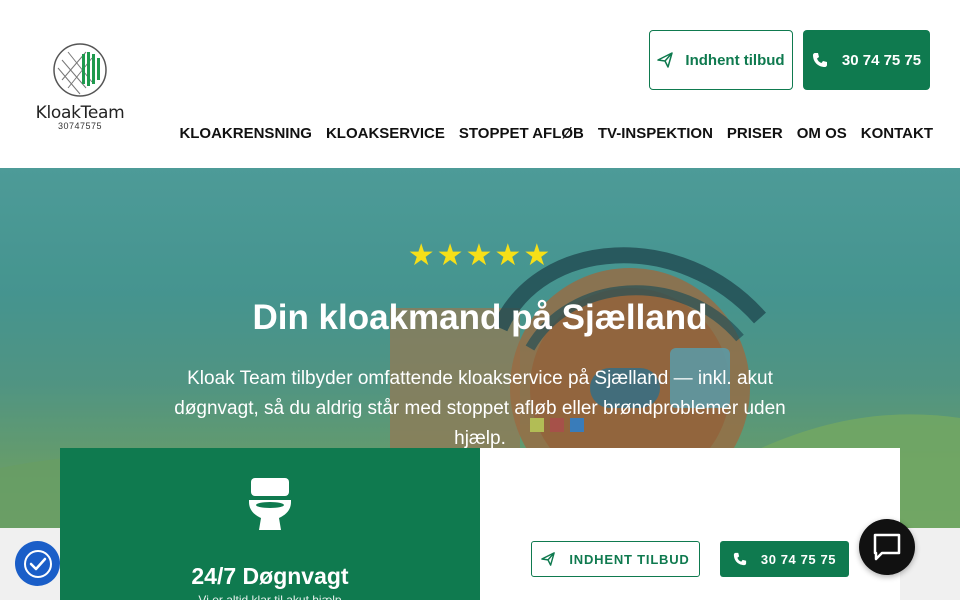 This screenshot has height=607, width=960. What do you see at coordinates (480, 255) in the screenshot?
I see `rating-stars: ★★★★★` at bounding box center [480, 255].